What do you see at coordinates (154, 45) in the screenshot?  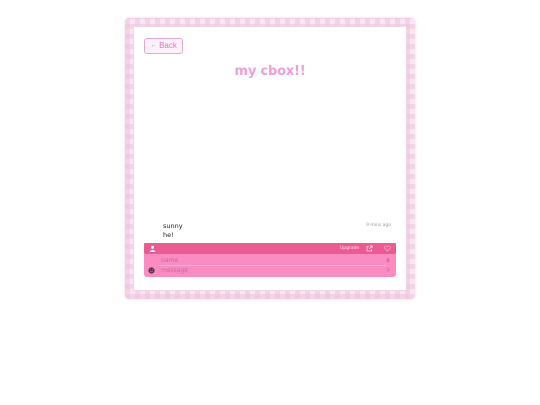 I see `arrow-left-icon: ←` at bounding box center [154, 45].